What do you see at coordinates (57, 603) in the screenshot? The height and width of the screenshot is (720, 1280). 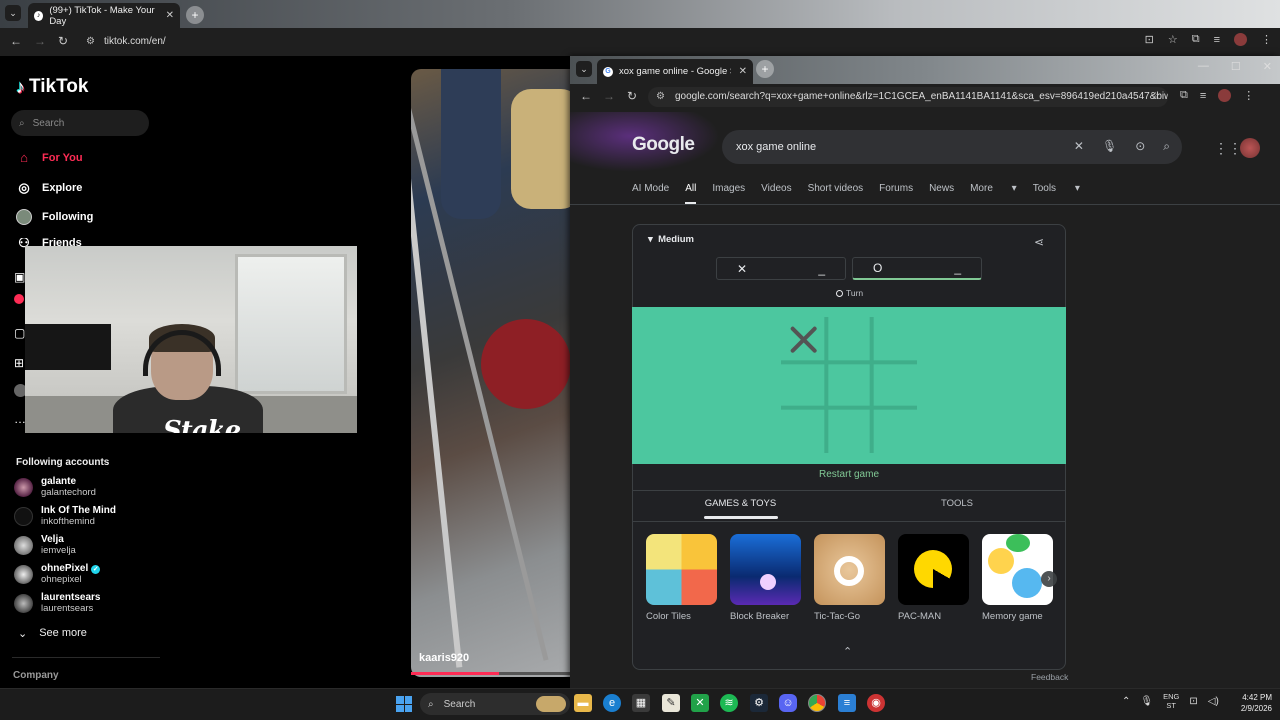 I see `account-item: laurentsears laurentsears` at bounding box center [57, 603].